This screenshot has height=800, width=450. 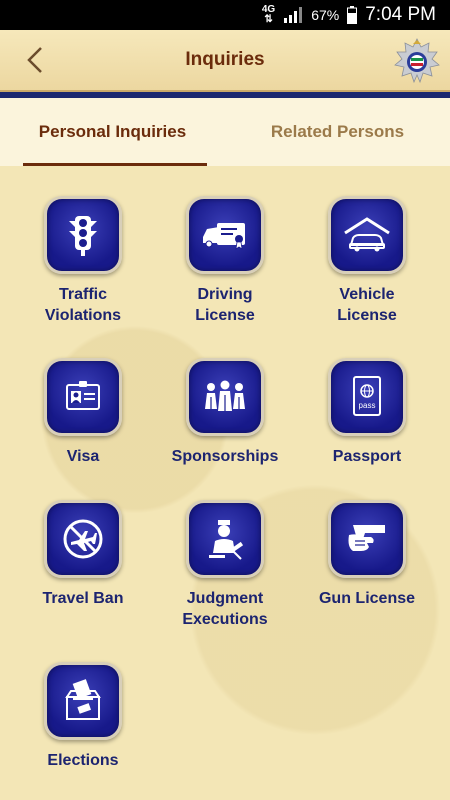 I want to click on network-indicator: 4G ⇅, so click(x=268, y=14).